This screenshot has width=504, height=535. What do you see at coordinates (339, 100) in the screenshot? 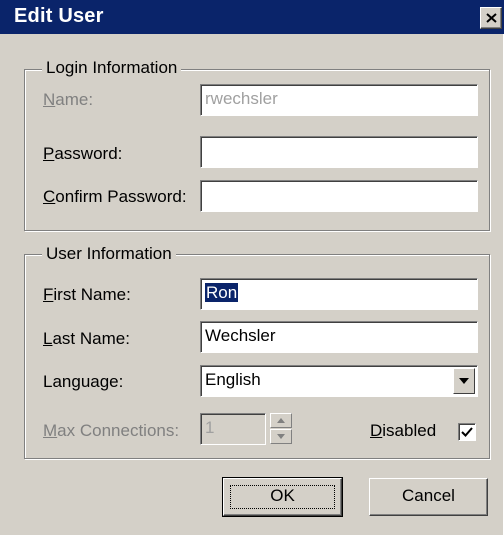
I see `name-field: rwechsler` at bounding box center [339, 100].